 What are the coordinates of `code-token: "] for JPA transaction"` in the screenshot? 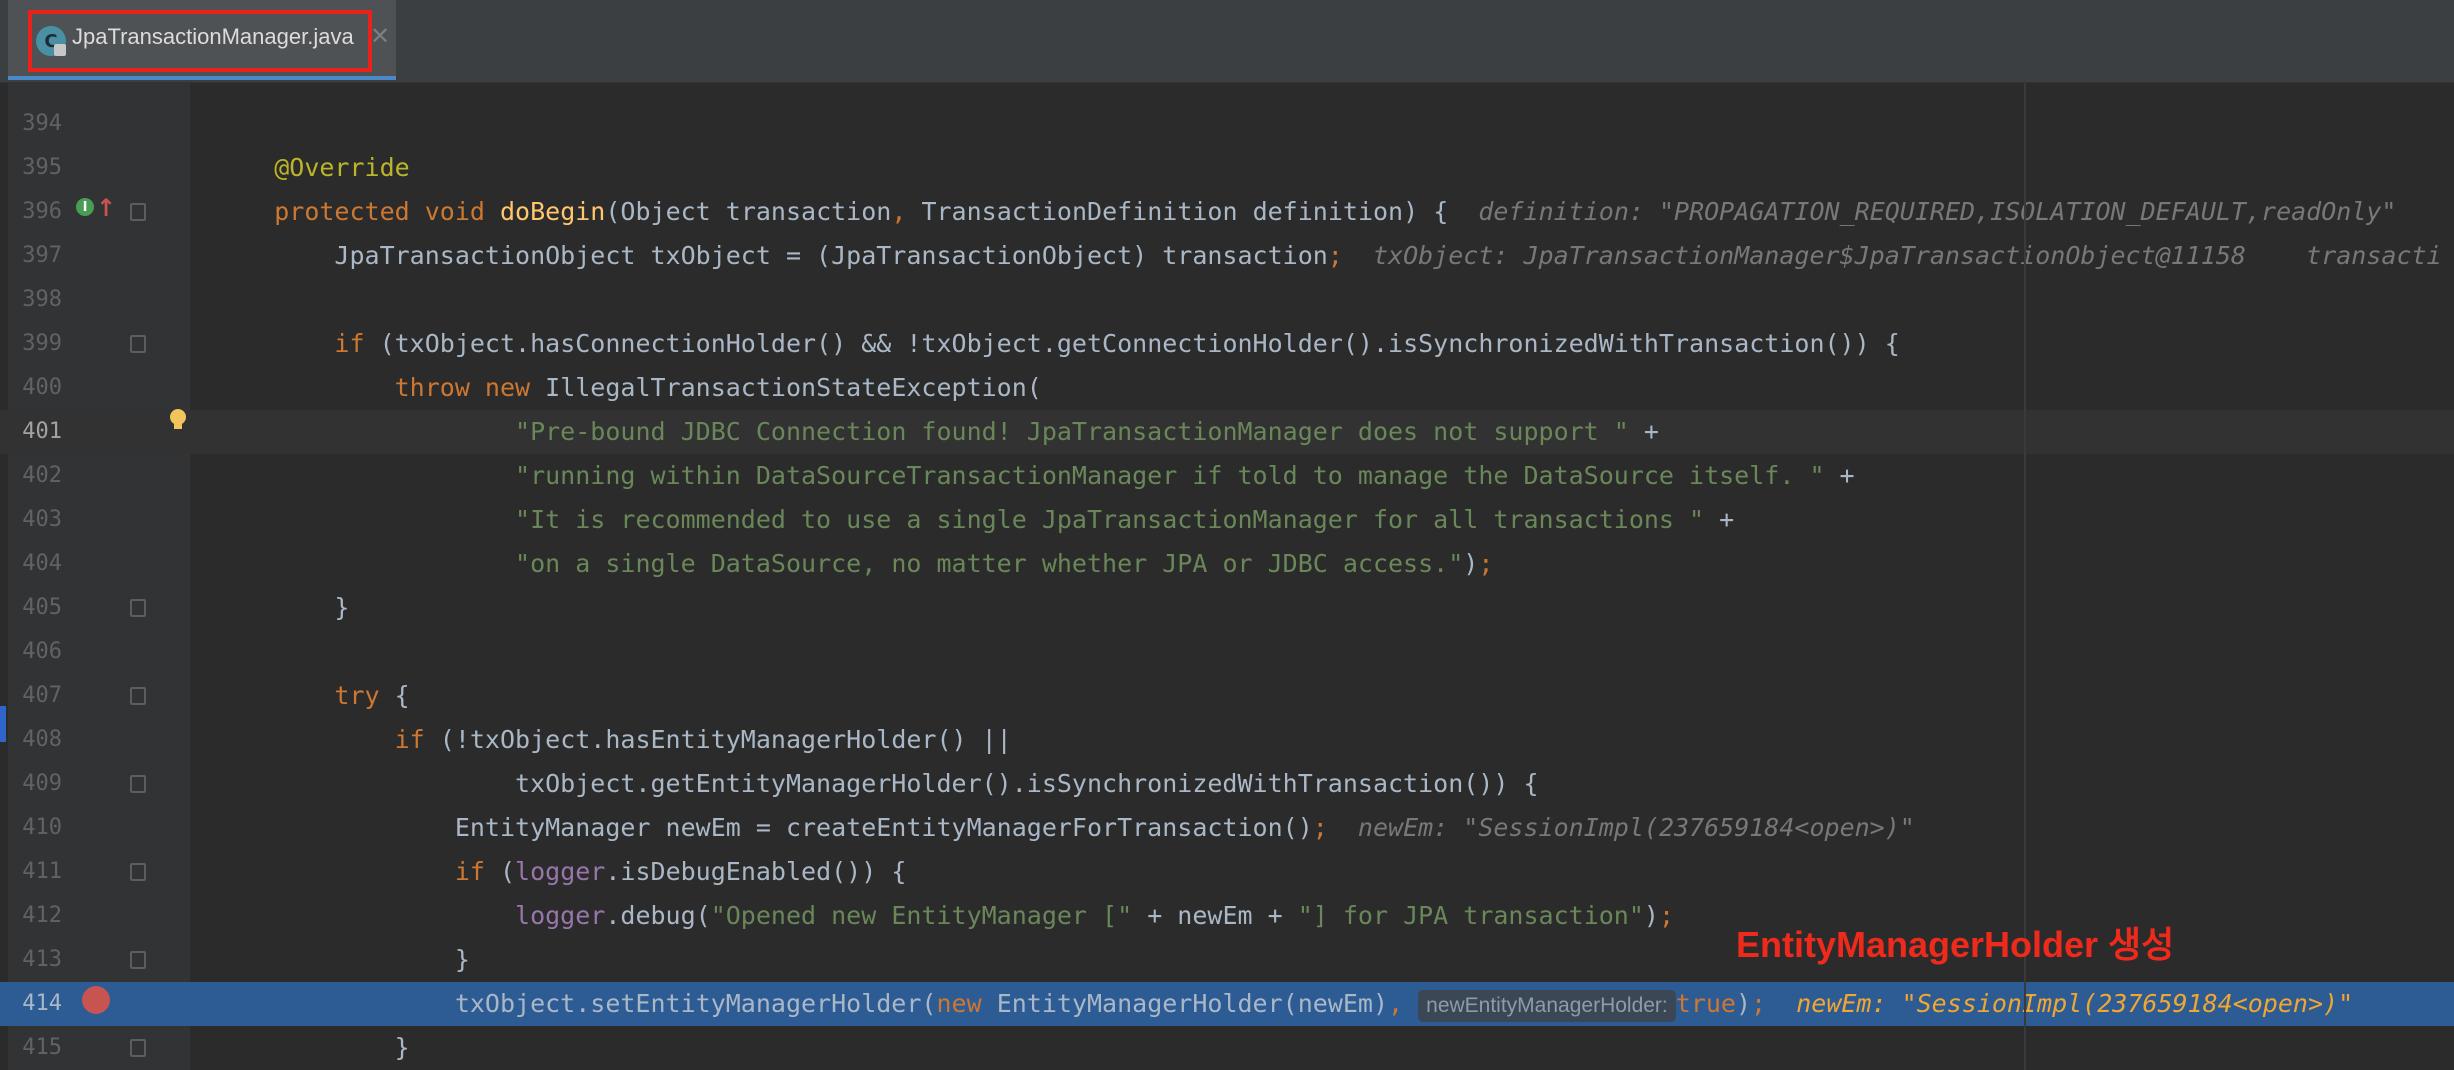 It's located at (1470, 915).